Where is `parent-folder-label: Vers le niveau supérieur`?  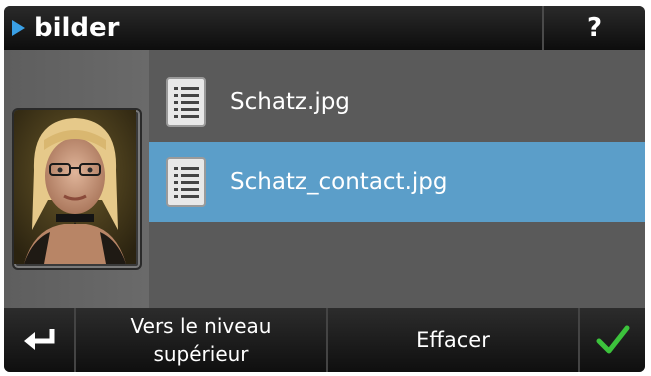 parent-folder-label: Vers le niveau supérieur is located at coordinates (201, 340).